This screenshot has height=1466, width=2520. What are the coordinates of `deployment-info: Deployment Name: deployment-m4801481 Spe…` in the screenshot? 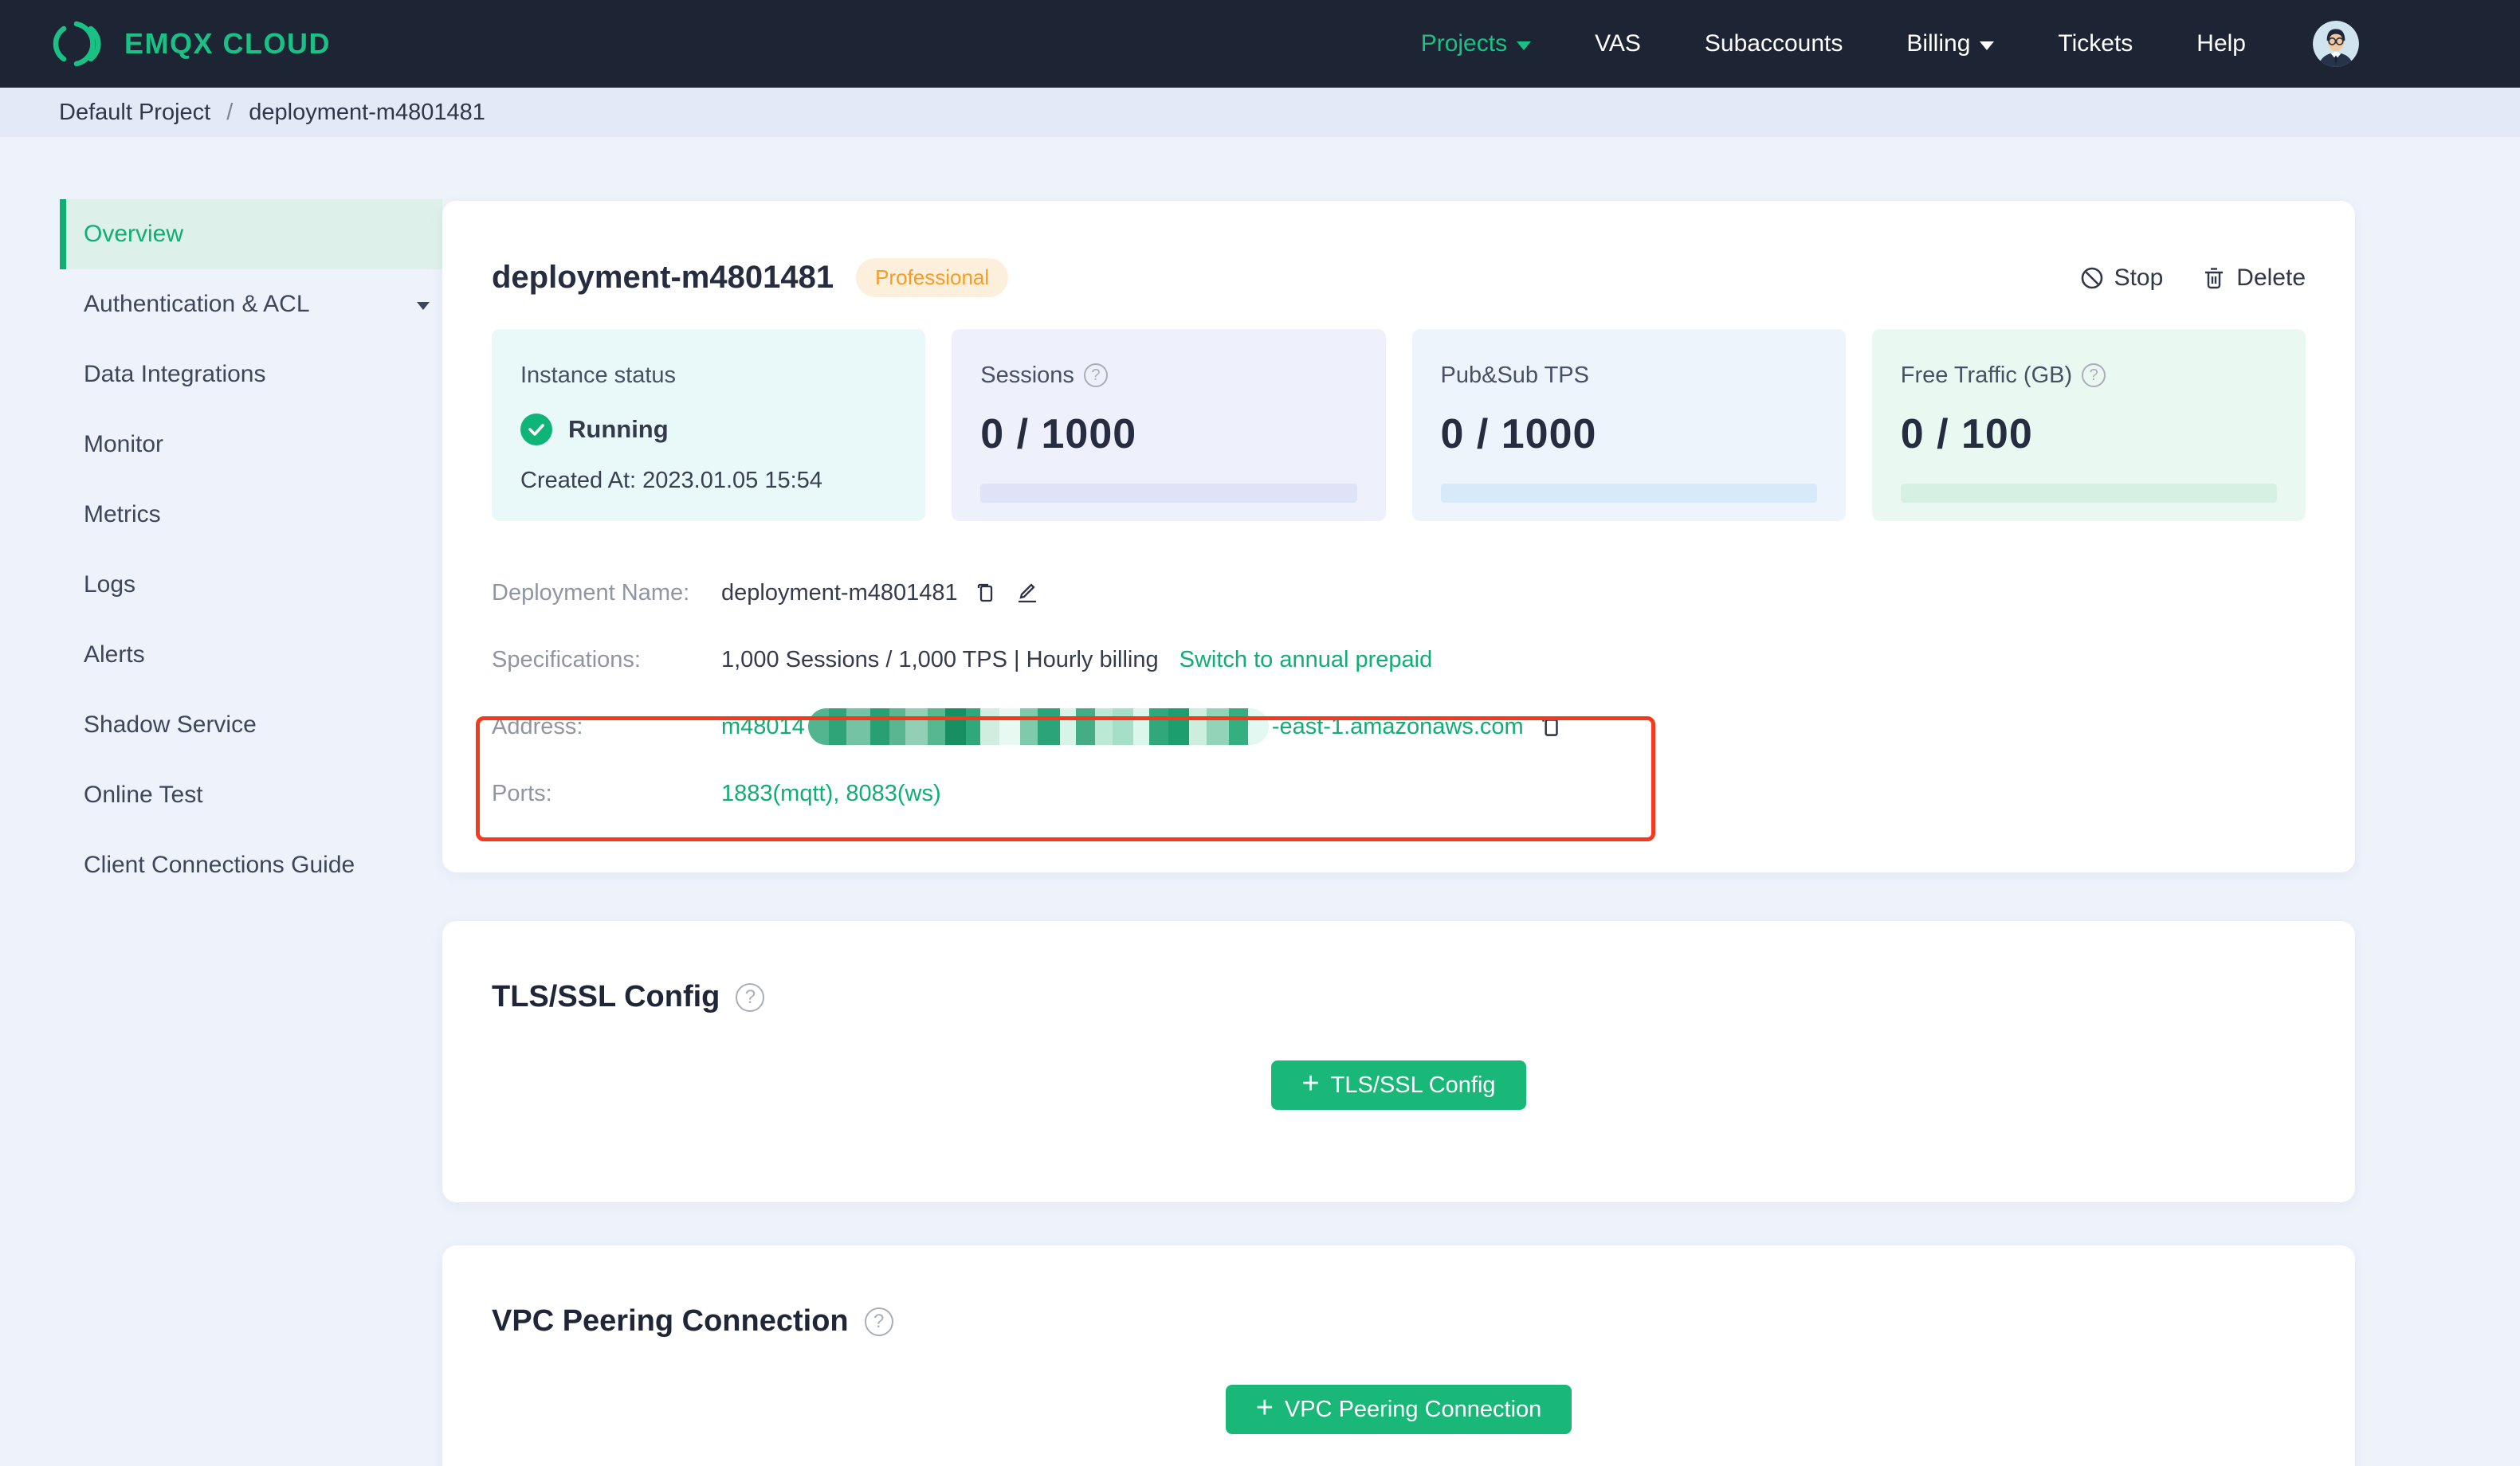 It's located at (1399, 693).